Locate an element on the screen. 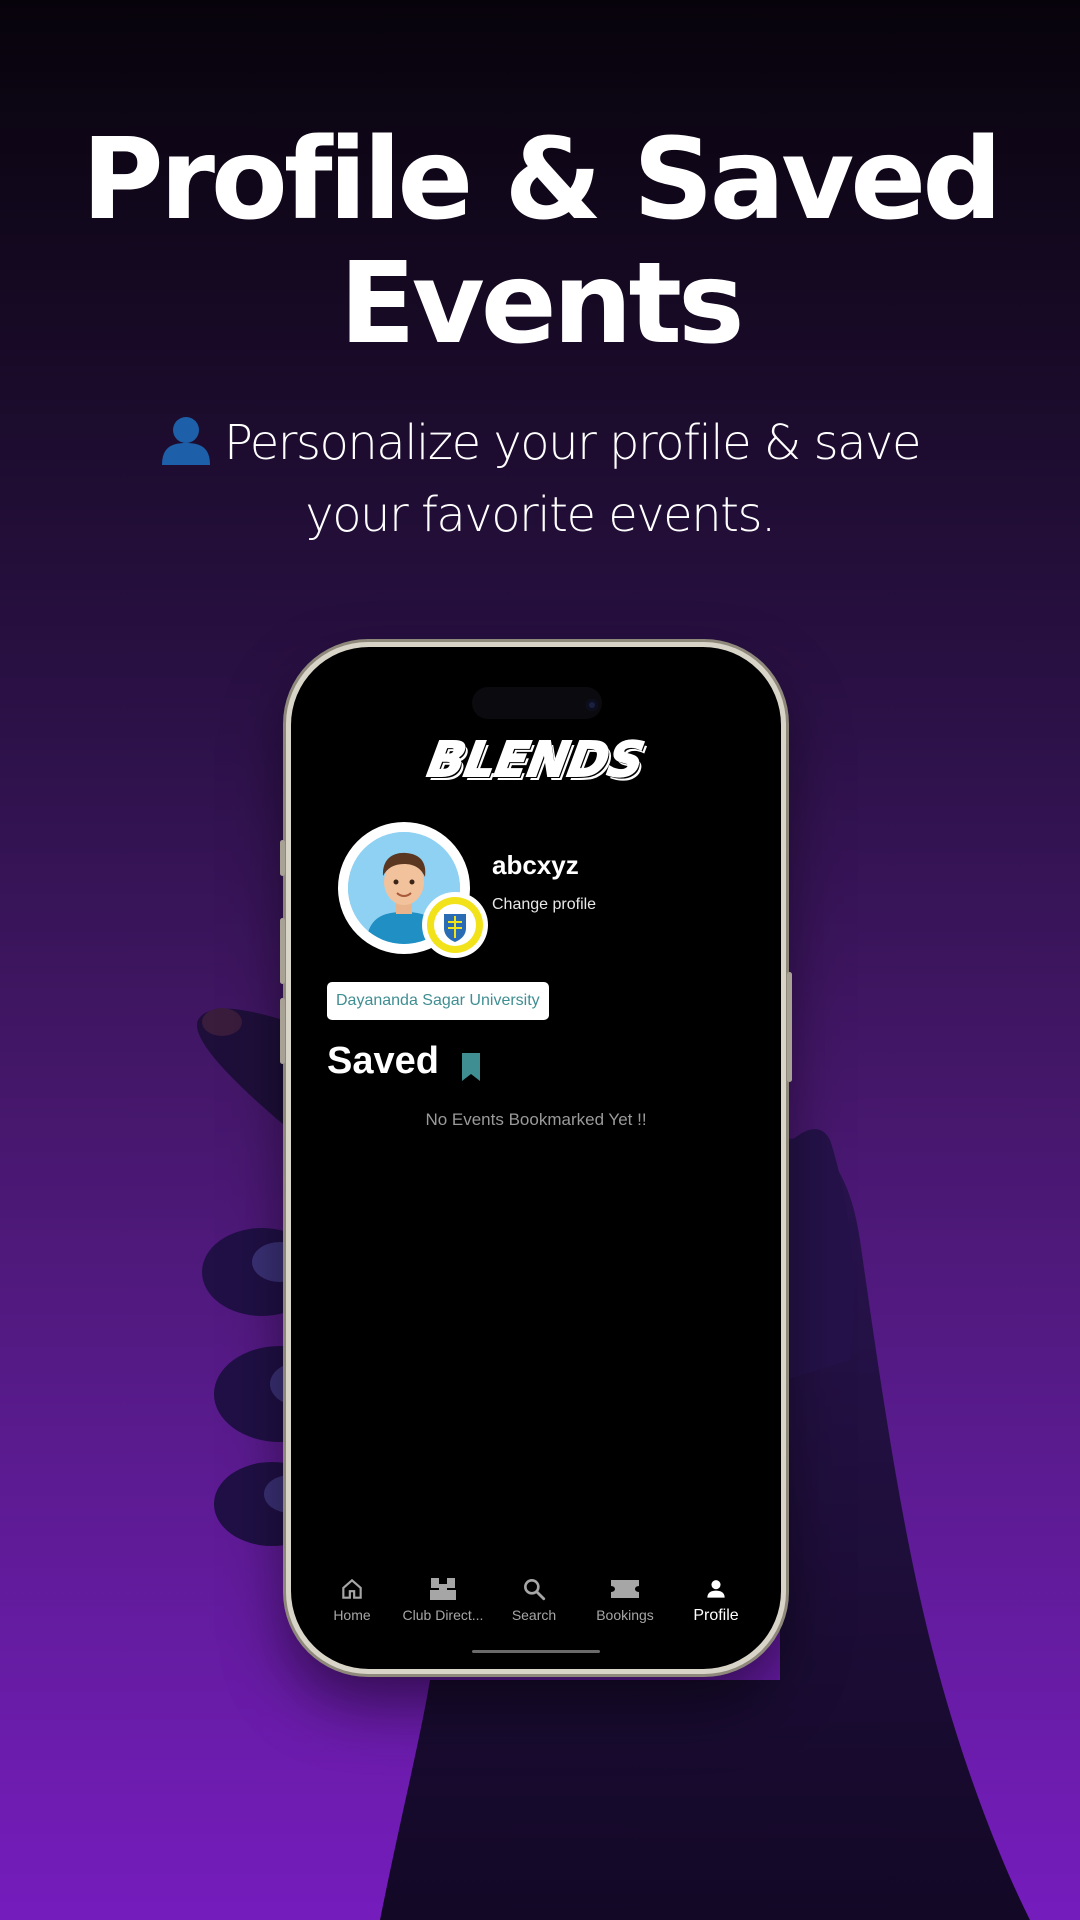 This screenshot has height=1920, width=1080. action-button is located at coordinates (282, 858).